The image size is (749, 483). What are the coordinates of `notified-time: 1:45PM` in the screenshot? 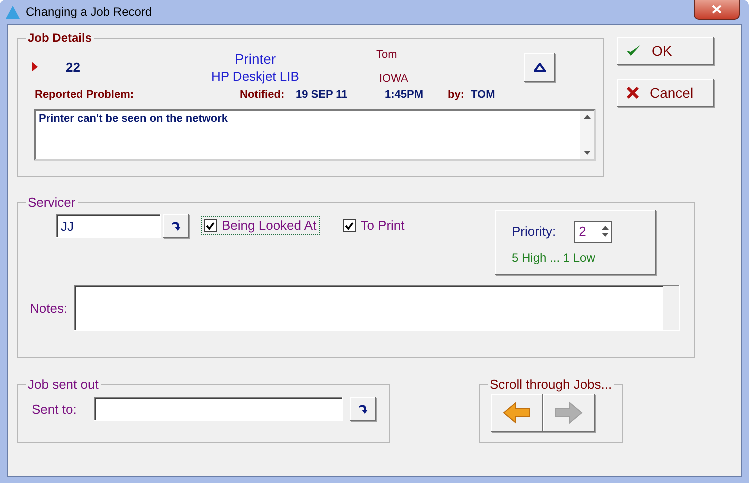 It's located at (405, 95).